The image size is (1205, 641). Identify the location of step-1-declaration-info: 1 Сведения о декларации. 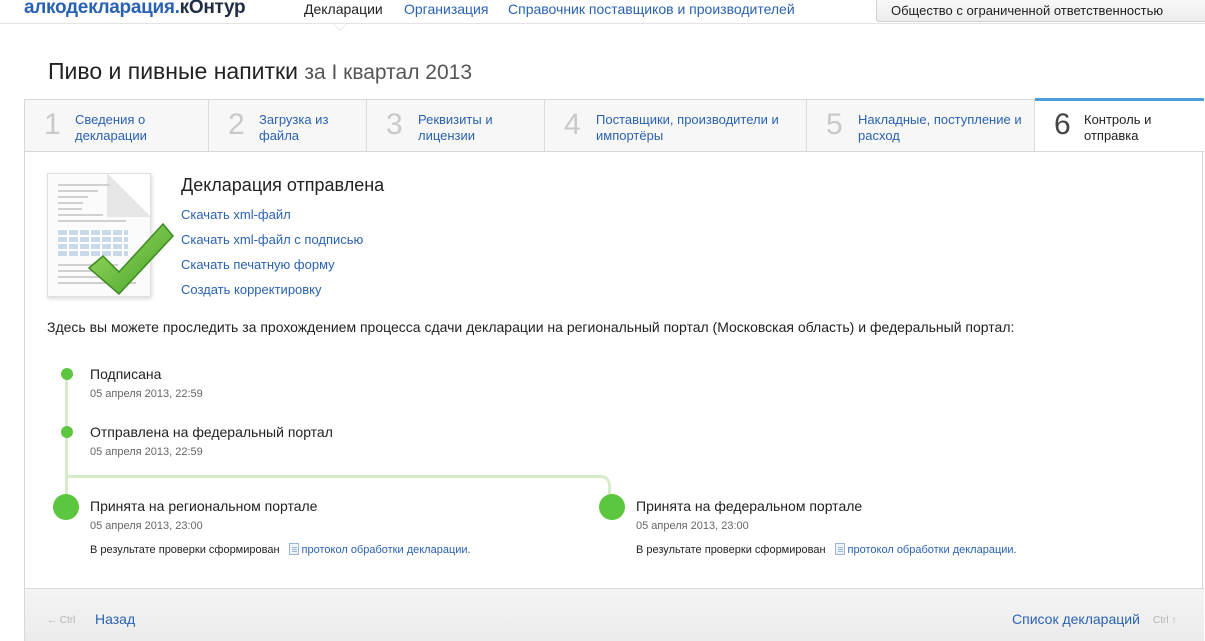
(117, 125).